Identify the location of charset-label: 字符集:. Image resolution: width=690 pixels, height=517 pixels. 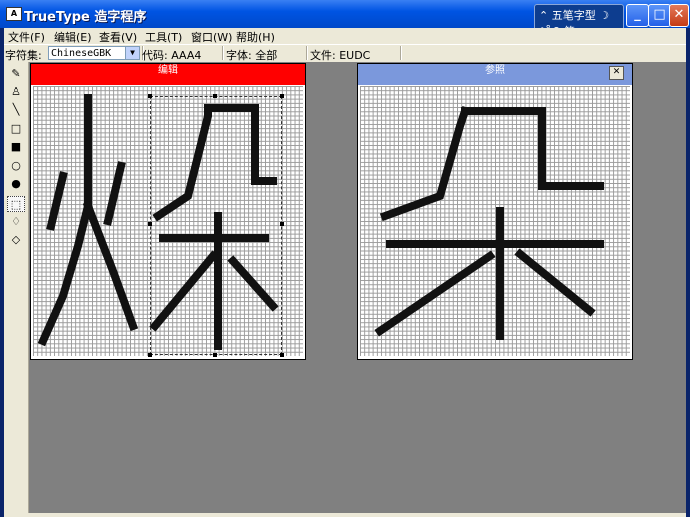
(23, 55).